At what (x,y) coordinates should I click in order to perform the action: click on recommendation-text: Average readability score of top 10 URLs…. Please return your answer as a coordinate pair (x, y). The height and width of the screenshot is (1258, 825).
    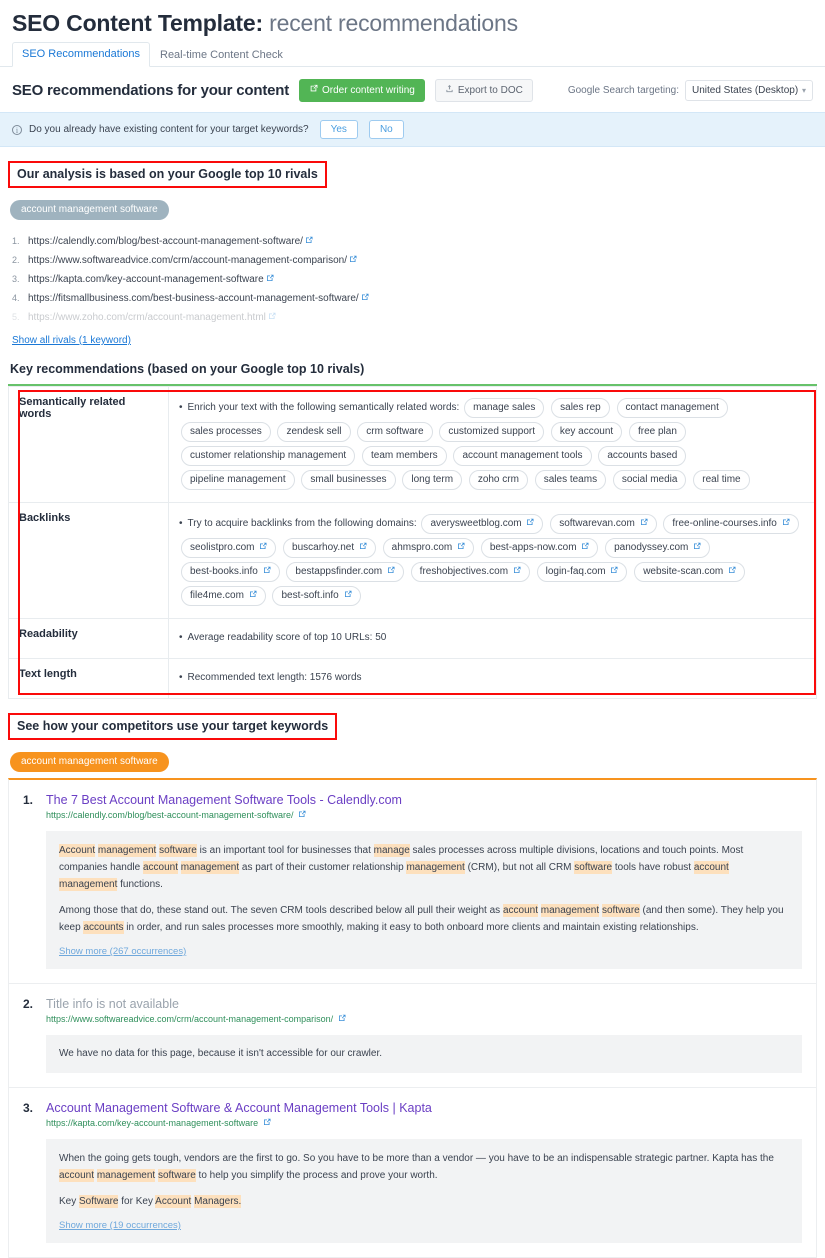
    Looking at the image, I should click on (493, 638).